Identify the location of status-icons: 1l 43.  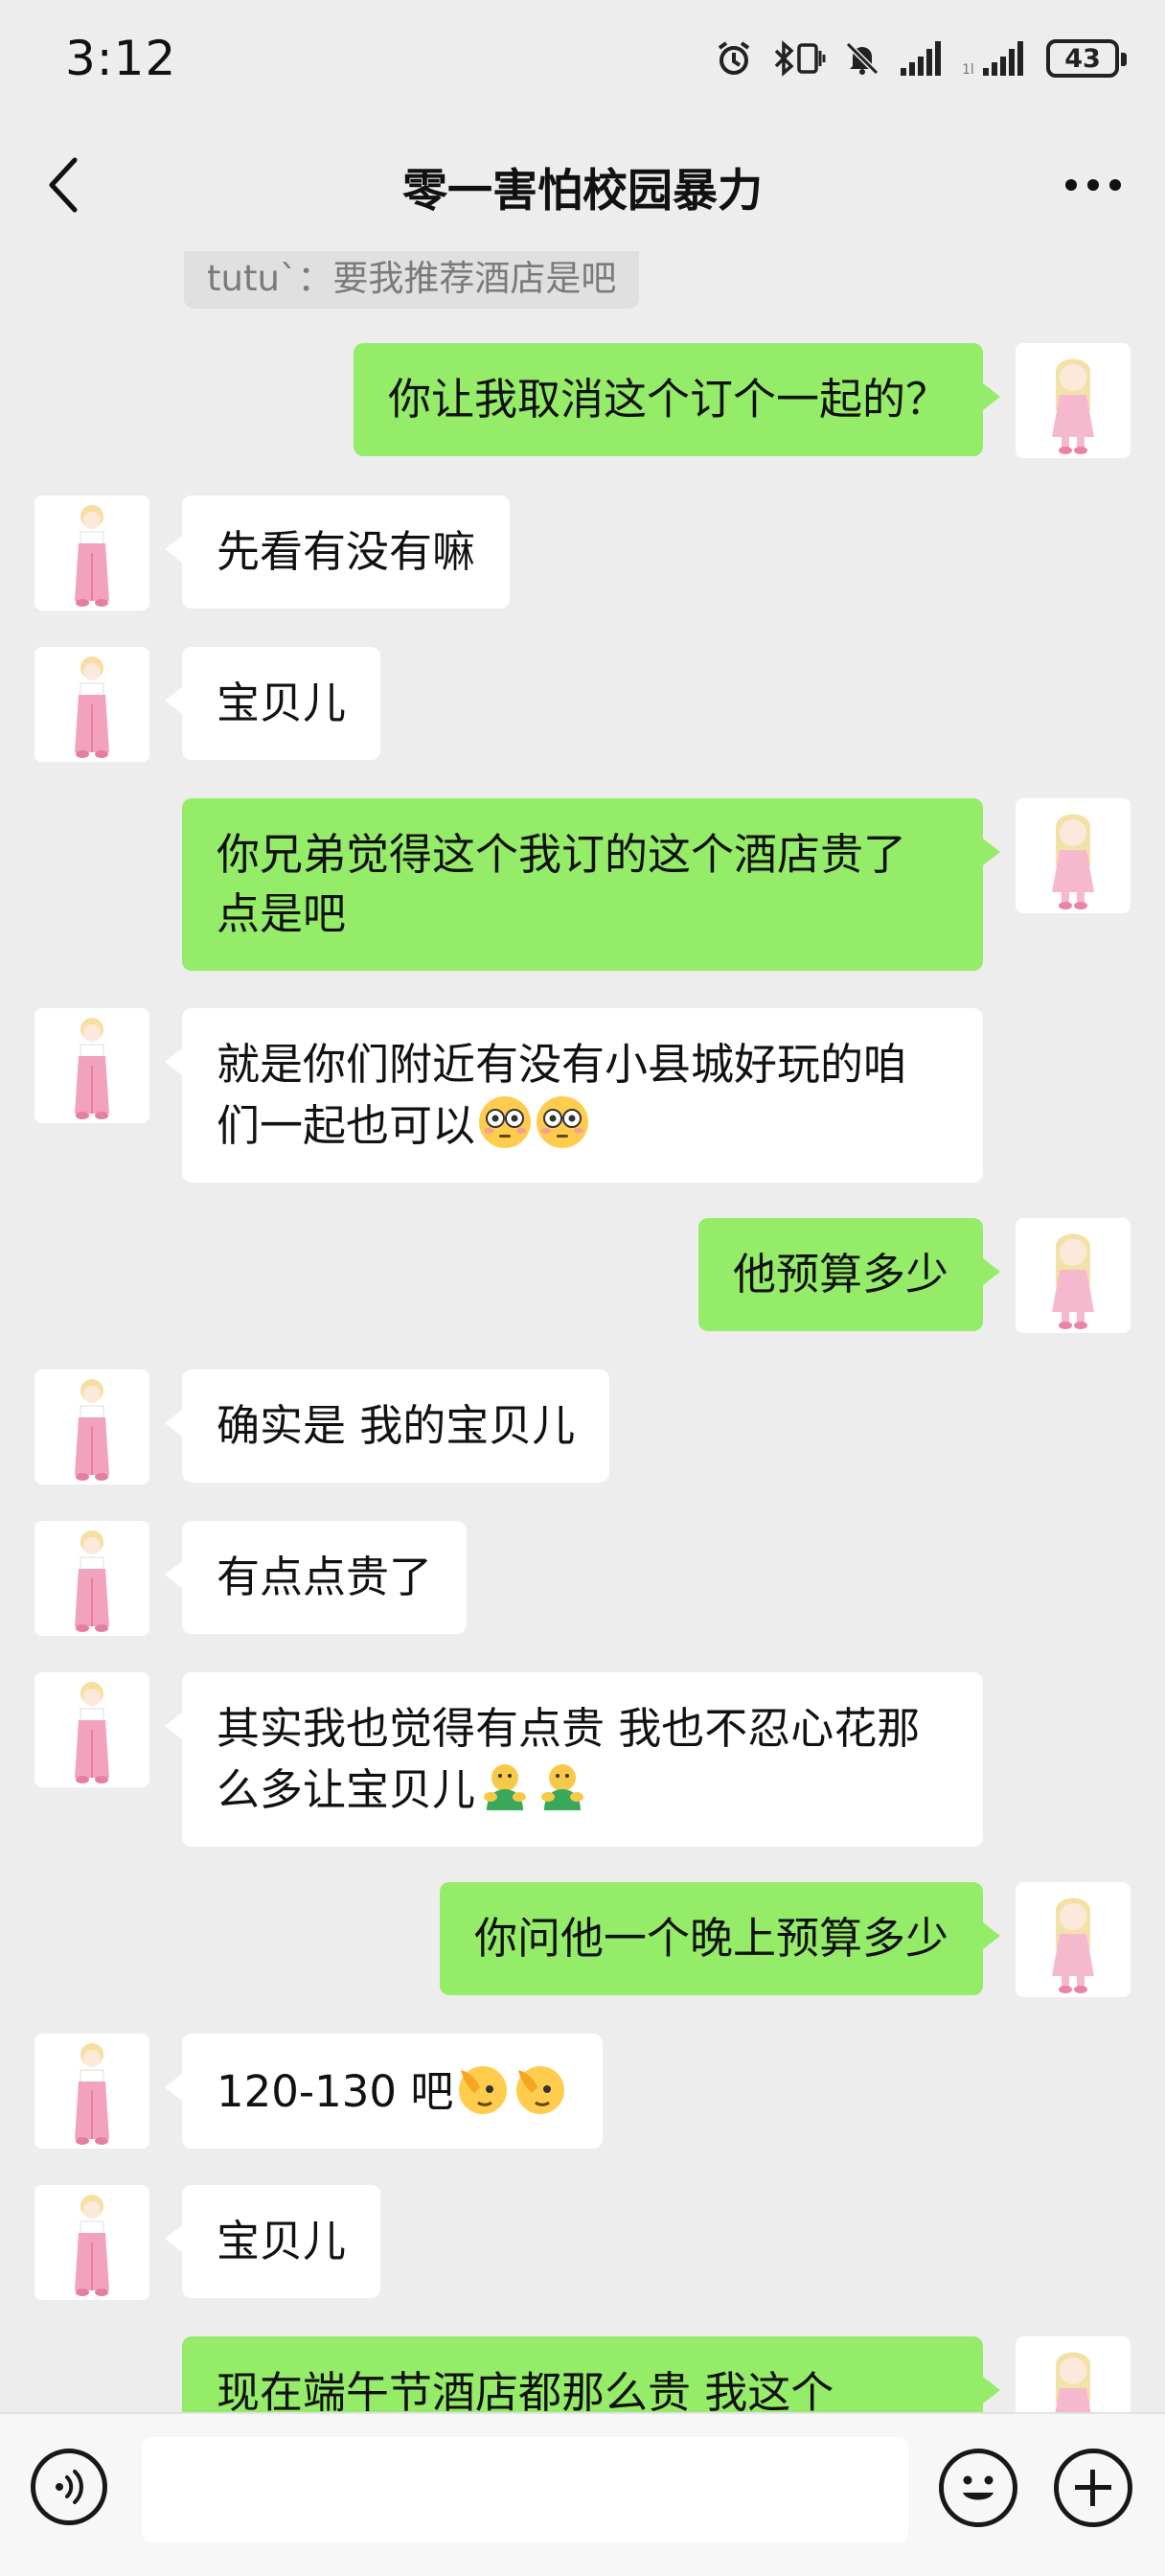
(921, 58).